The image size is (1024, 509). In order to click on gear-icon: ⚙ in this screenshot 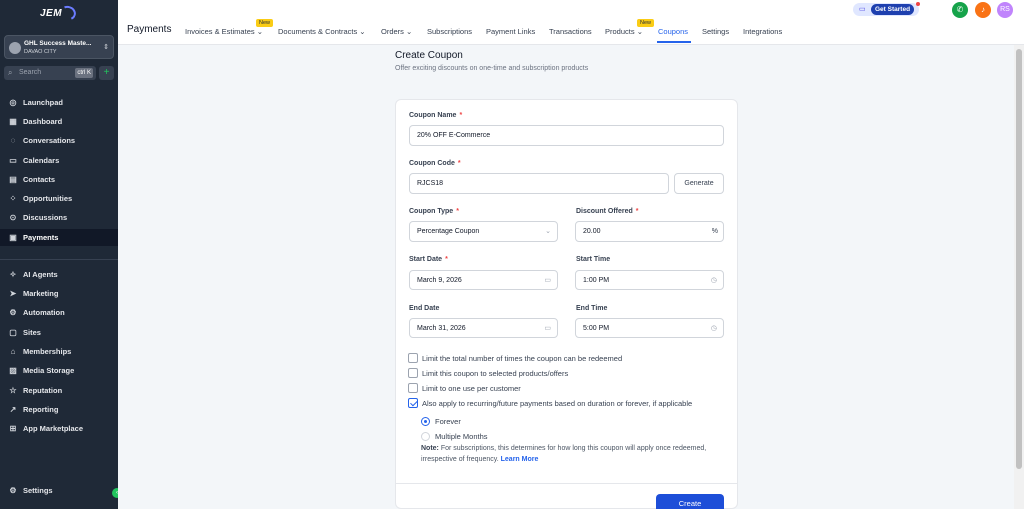, I will do `click(13, 490)`.